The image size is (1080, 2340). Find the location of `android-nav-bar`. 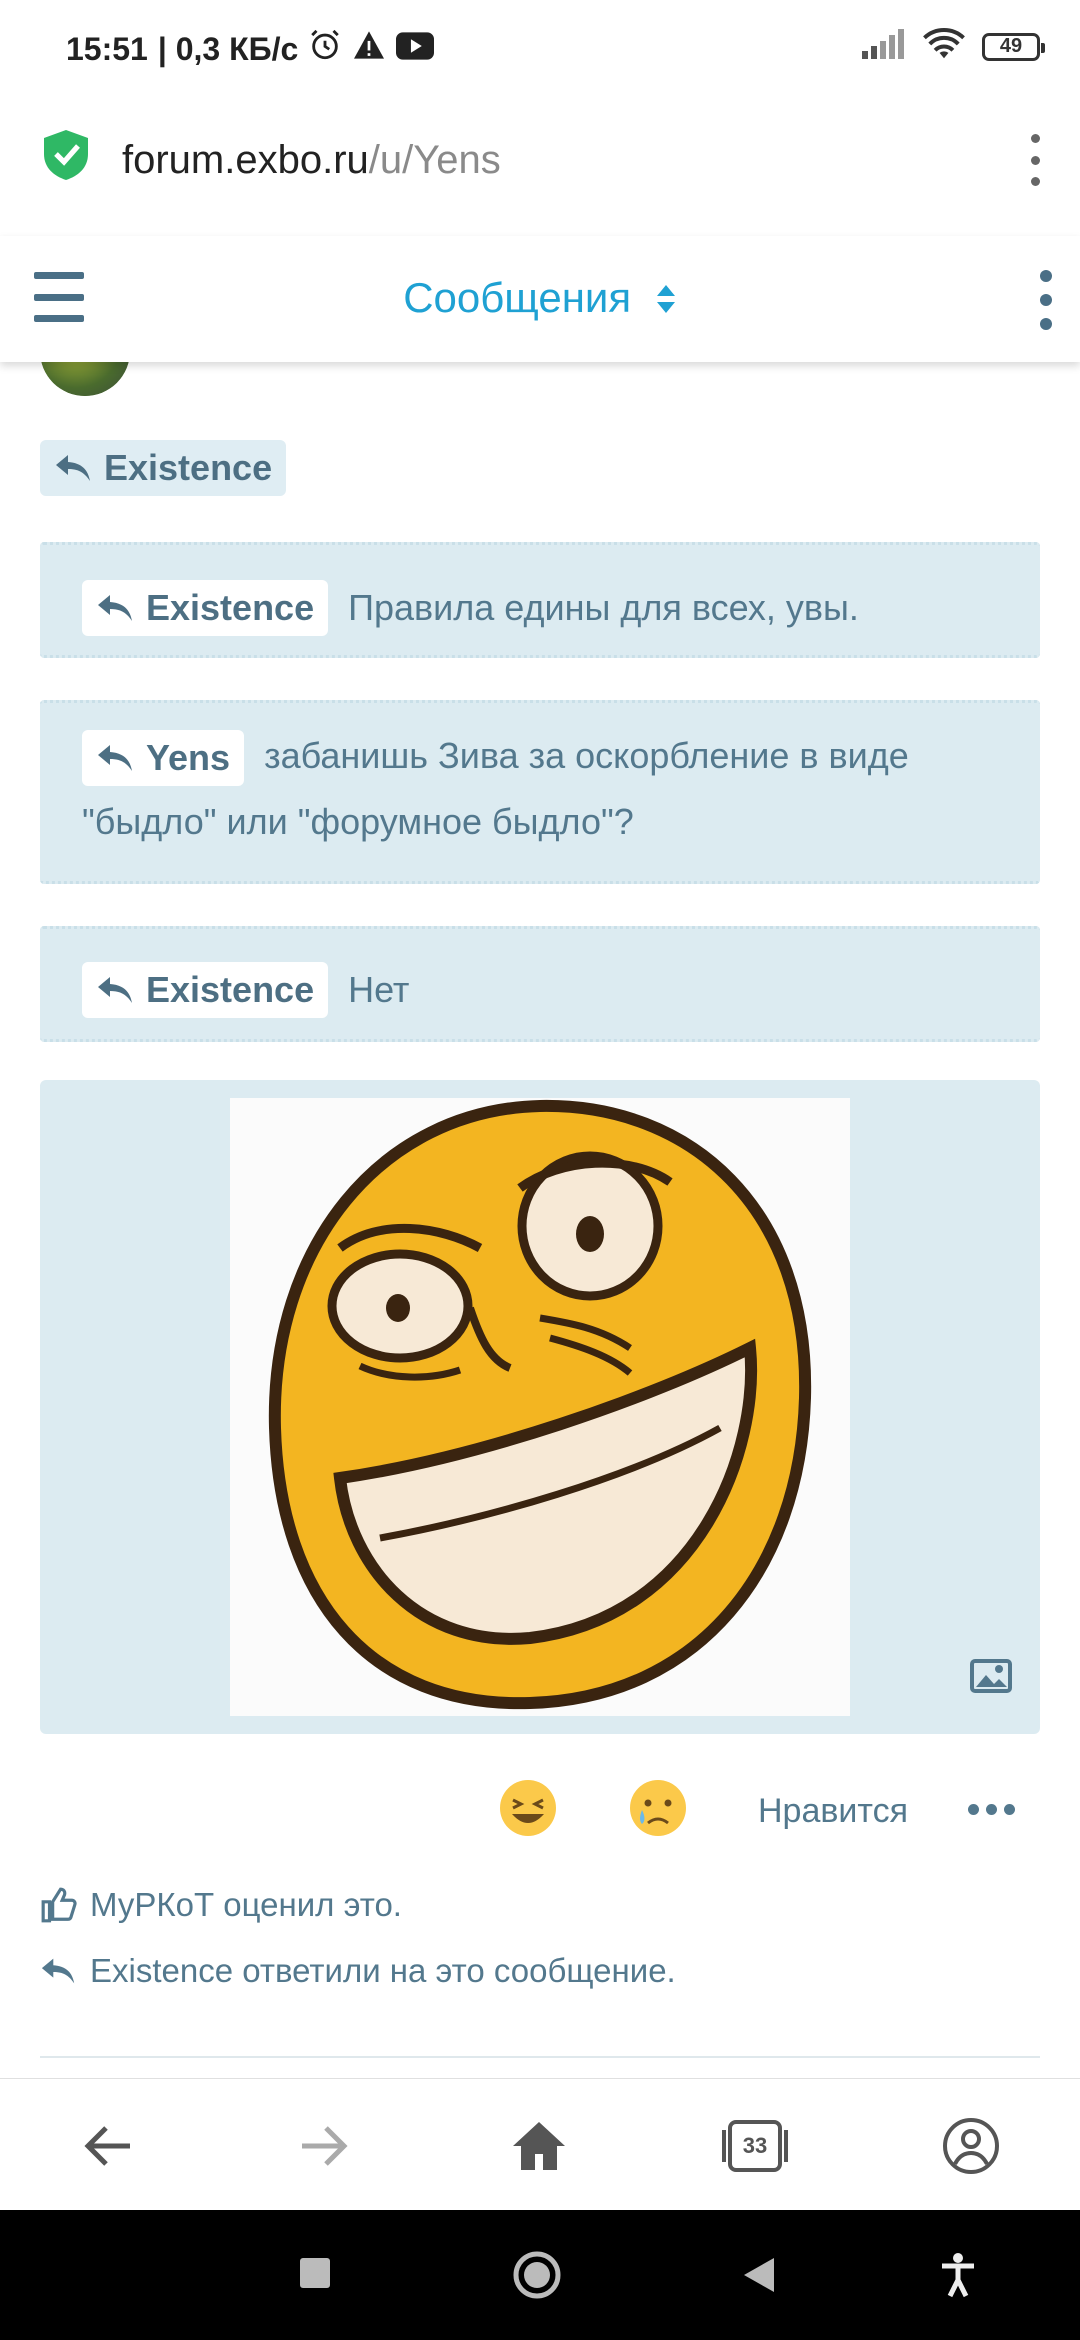

android-nav-bar is located at coordinates (540, 2275).